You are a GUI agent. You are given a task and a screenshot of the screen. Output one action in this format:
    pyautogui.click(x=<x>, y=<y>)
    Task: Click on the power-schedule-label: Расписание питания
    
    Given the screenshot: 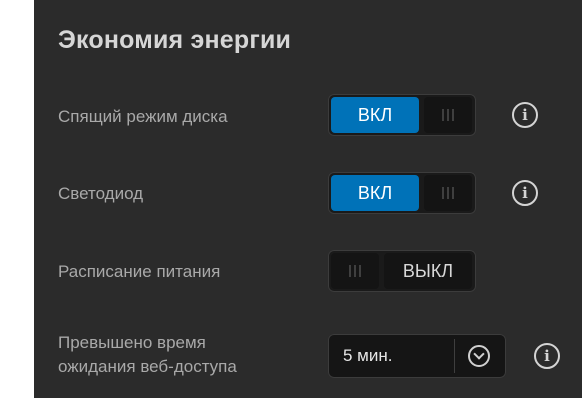 What is the action you would take?
    pyautogui.click(x=139, y=271)
    